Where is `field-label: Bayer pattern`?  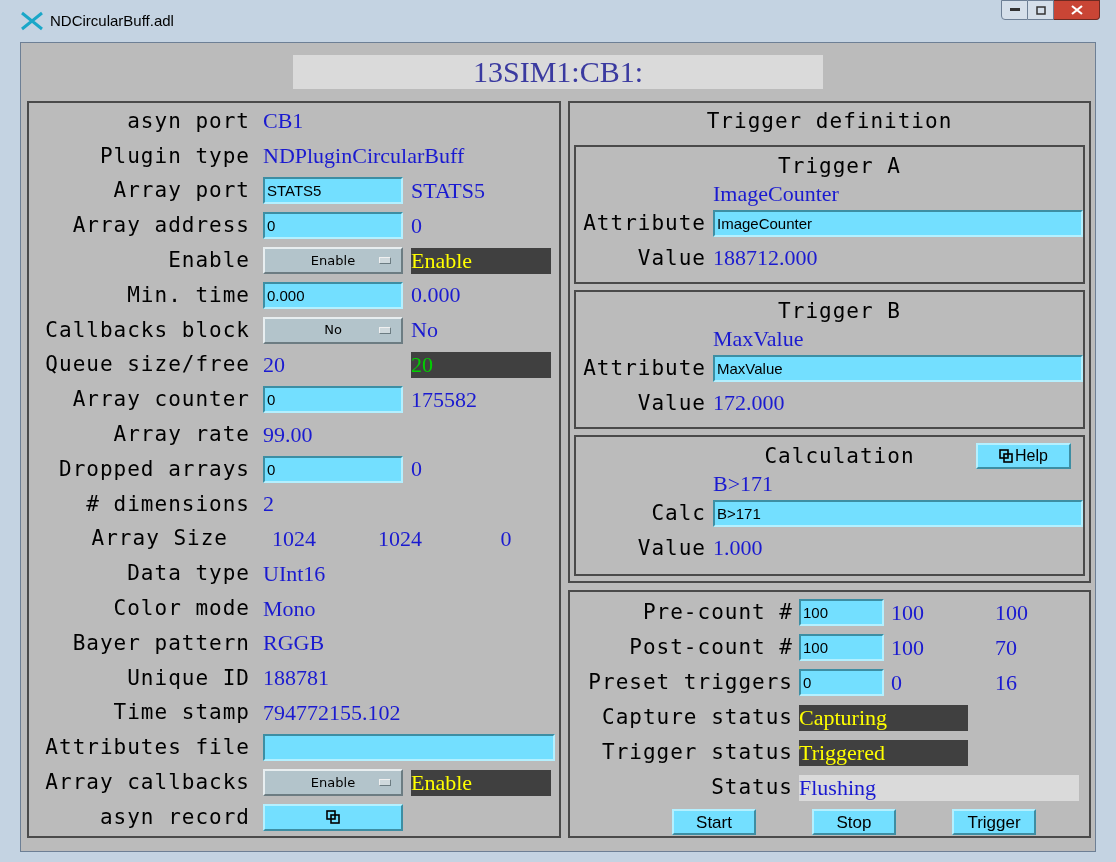 field-label: Bayer pattern is located at coordinates (161, 643).